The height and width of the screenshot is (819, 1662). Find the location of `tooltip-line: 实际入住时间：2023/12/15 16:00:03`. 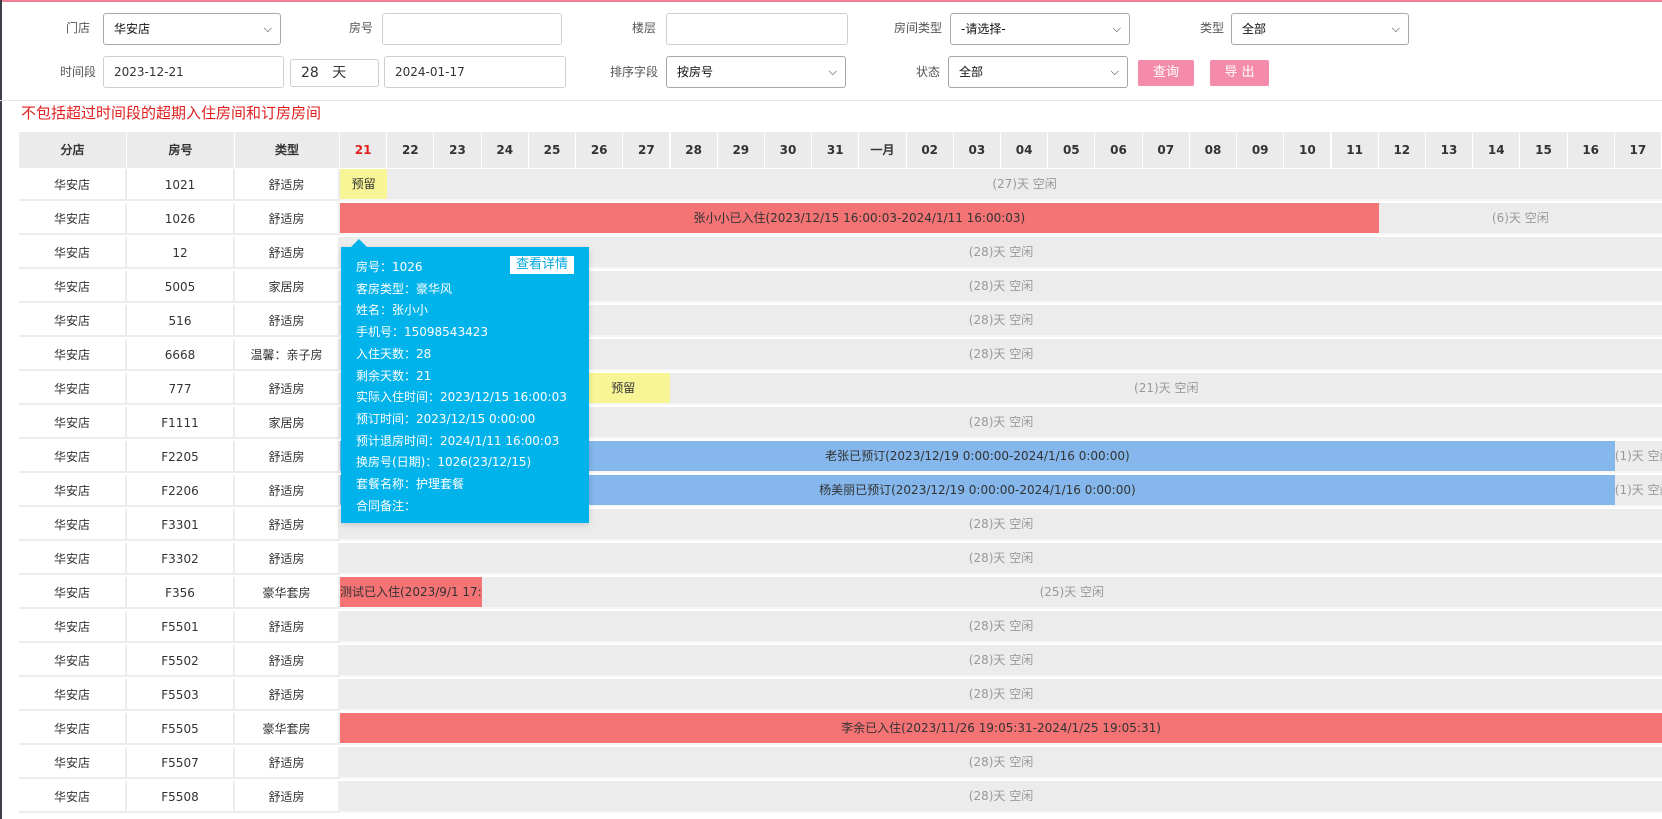

tooltip-line: 实际入住时间：2023/12/15 16:00:03 is located at coordinates (461, 397).